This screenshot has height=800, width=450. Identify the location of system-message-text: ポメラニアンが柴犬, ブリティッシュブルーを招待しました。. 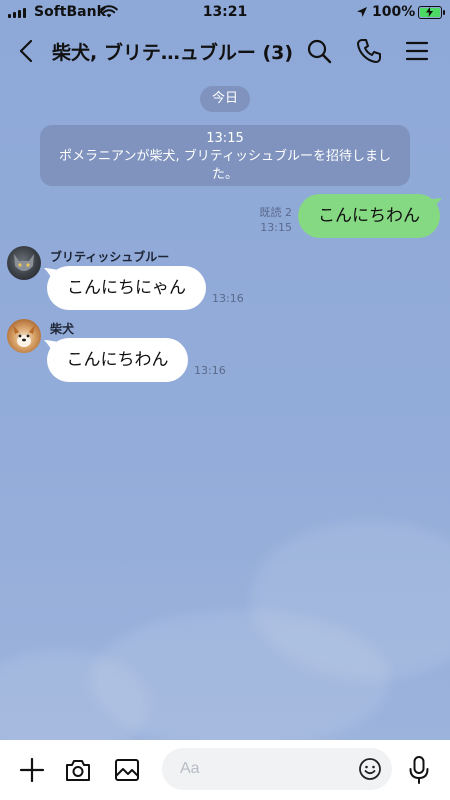
(225, 165).